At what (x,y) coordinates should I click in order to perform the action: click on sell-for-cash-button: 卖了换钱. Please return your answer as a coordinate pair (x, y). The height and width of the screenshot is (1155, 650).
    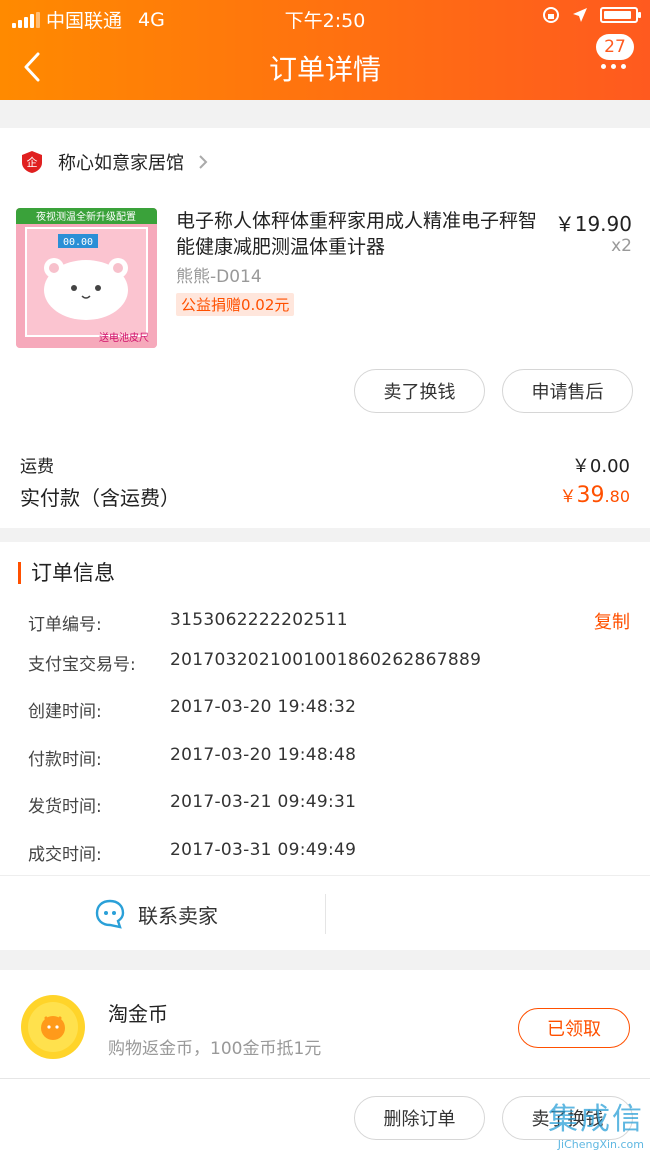
    Looking at the image, I should click on (419, 391).